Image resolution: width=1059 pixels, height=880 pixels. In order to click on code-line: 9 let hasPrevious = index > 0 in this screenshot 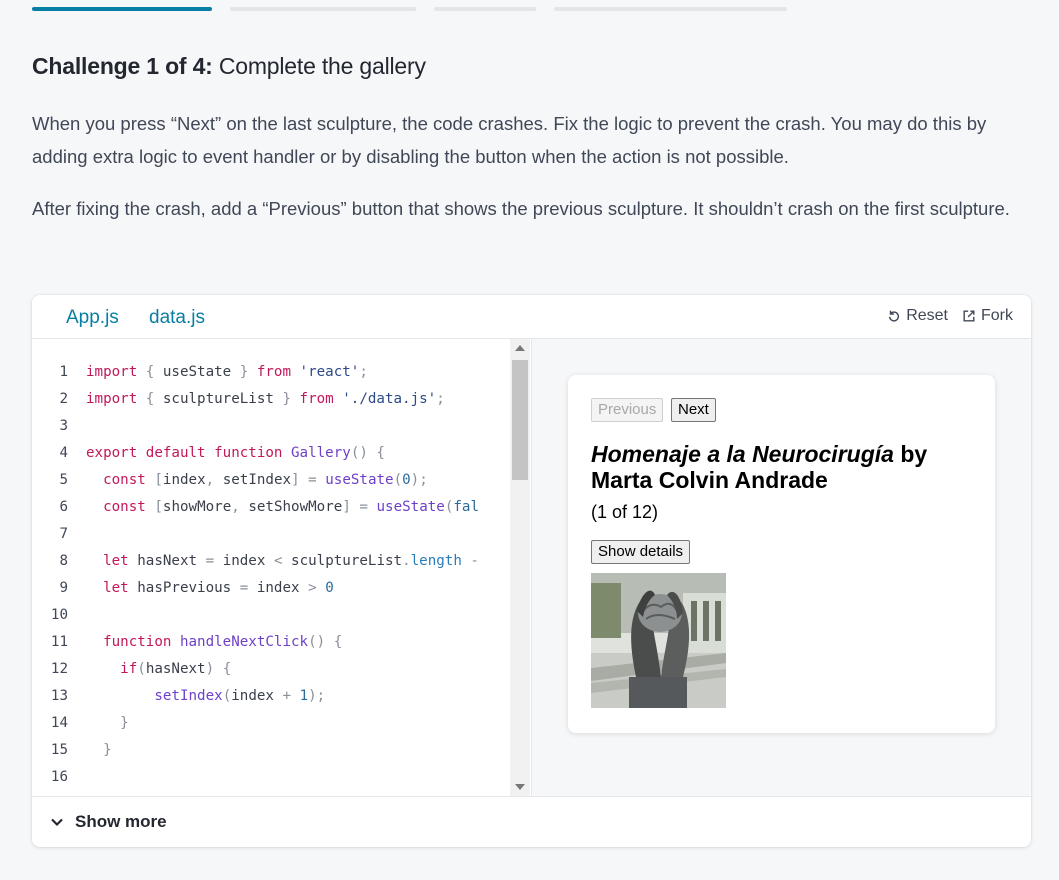, I will do `click(255, 588)`.